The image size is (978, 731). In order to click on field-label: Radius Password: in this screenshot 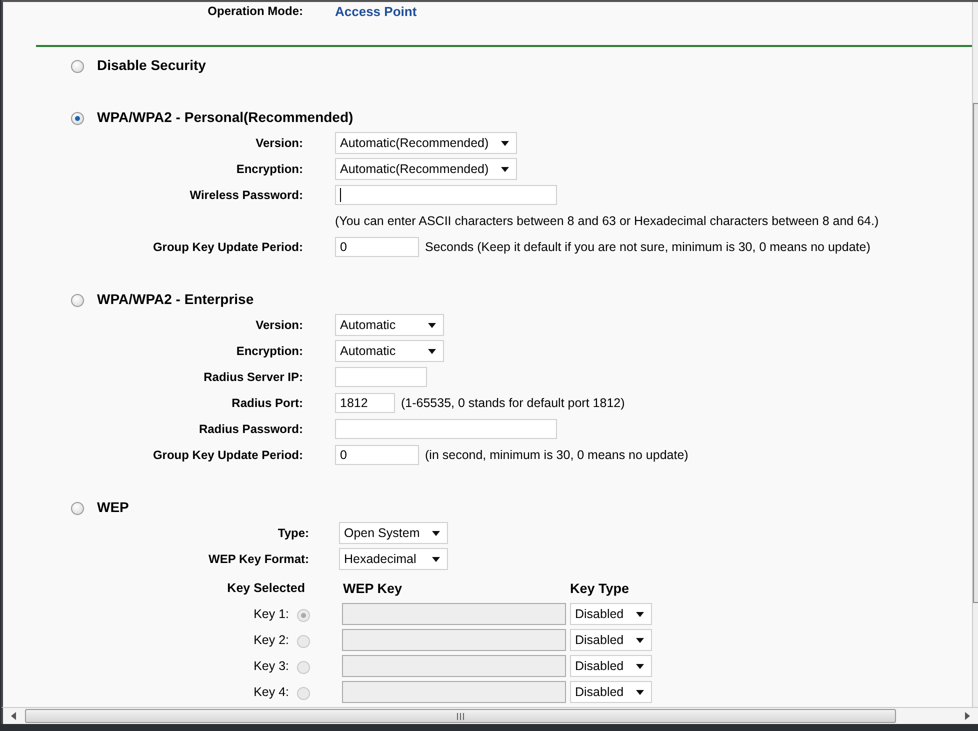, I will do `click(250, 429)`.